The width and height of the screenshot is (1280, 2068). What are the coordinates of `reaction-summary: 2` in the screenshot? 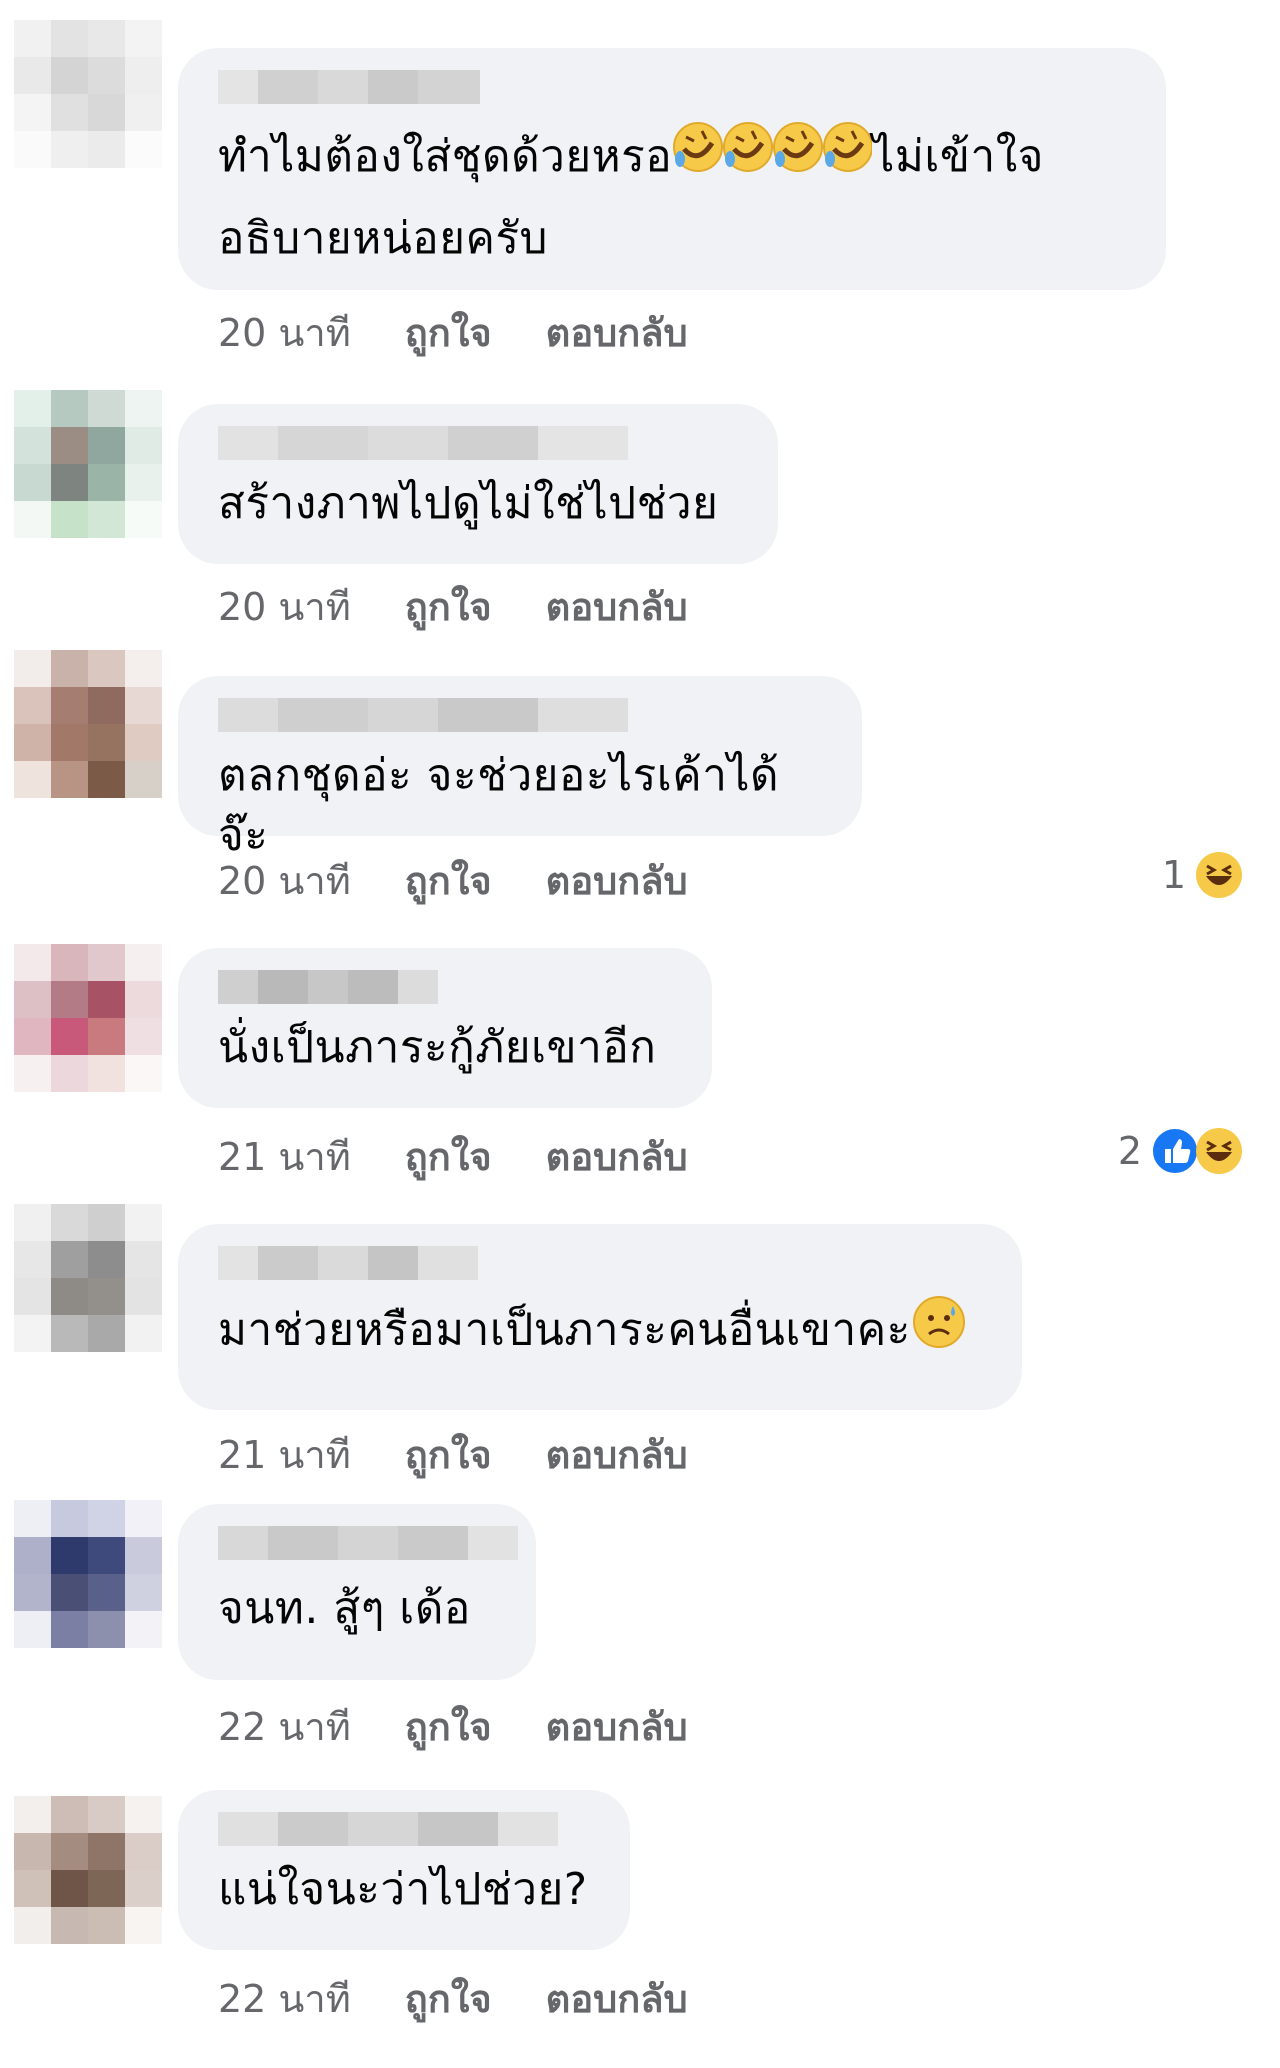 It's located at (1181, 1151).